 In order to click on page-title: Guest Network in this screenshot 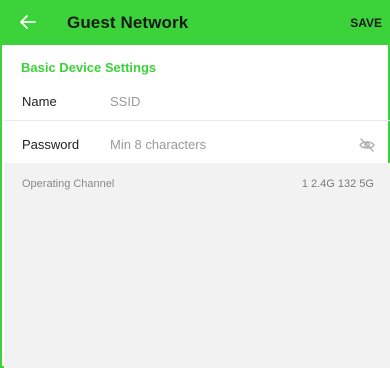, I will do `click(128, 22)`.